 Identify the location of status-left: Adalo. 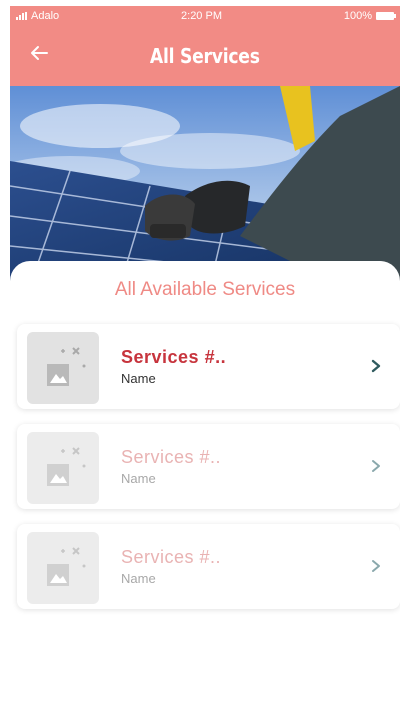
(37, 16).